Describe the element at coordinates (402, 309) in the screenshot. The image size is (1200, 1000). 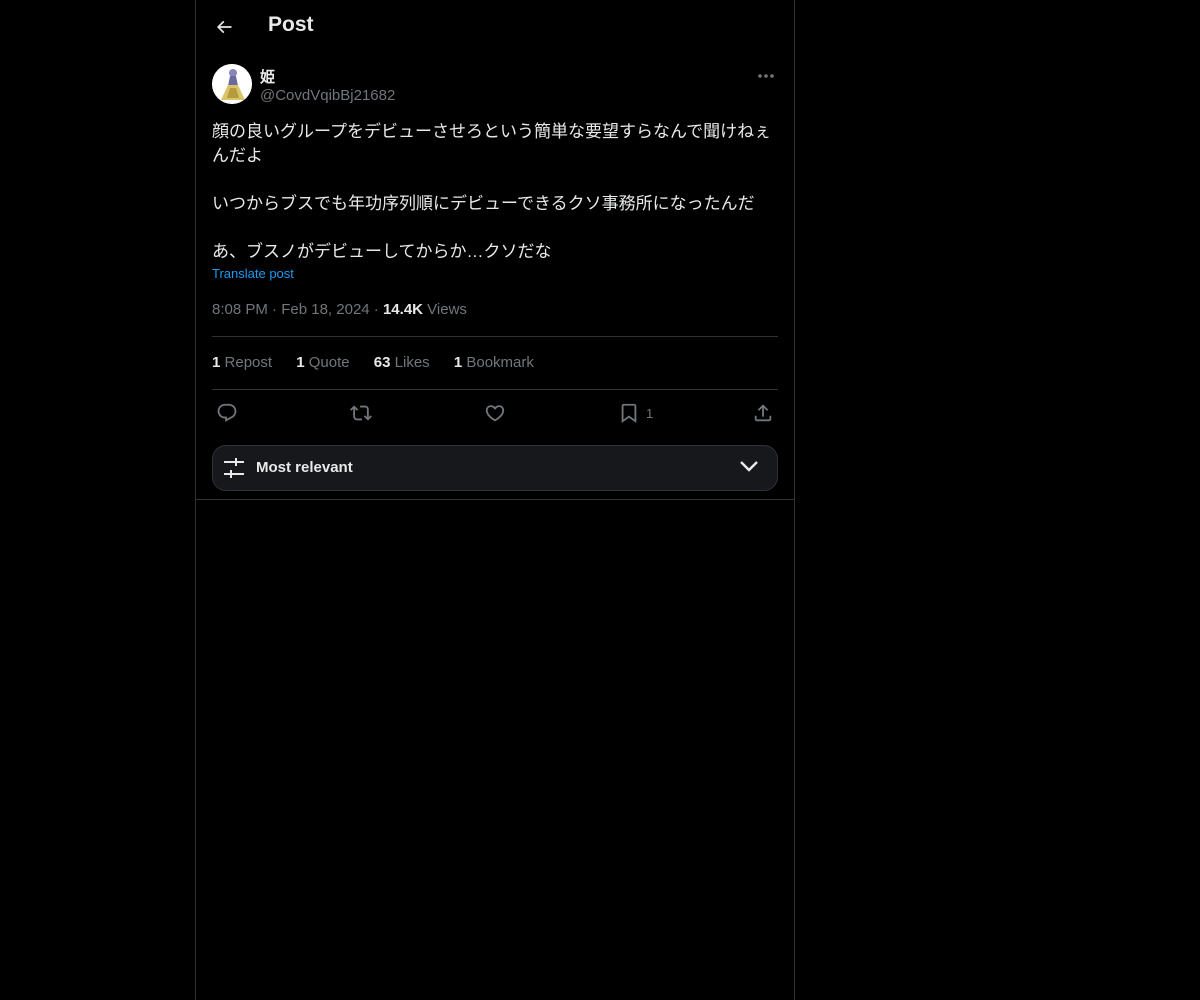
I see `views-count: 14.4K` at that location.